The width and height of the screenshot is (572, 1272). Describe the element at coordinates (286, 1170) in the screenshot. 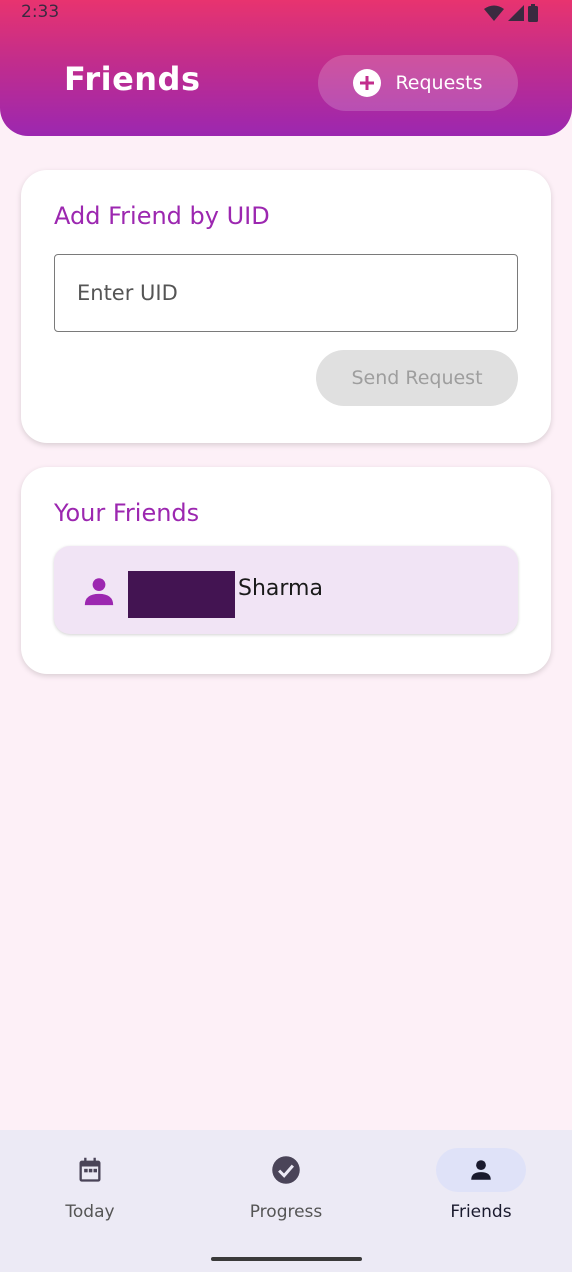

I see `check-circle-icon` at that location.